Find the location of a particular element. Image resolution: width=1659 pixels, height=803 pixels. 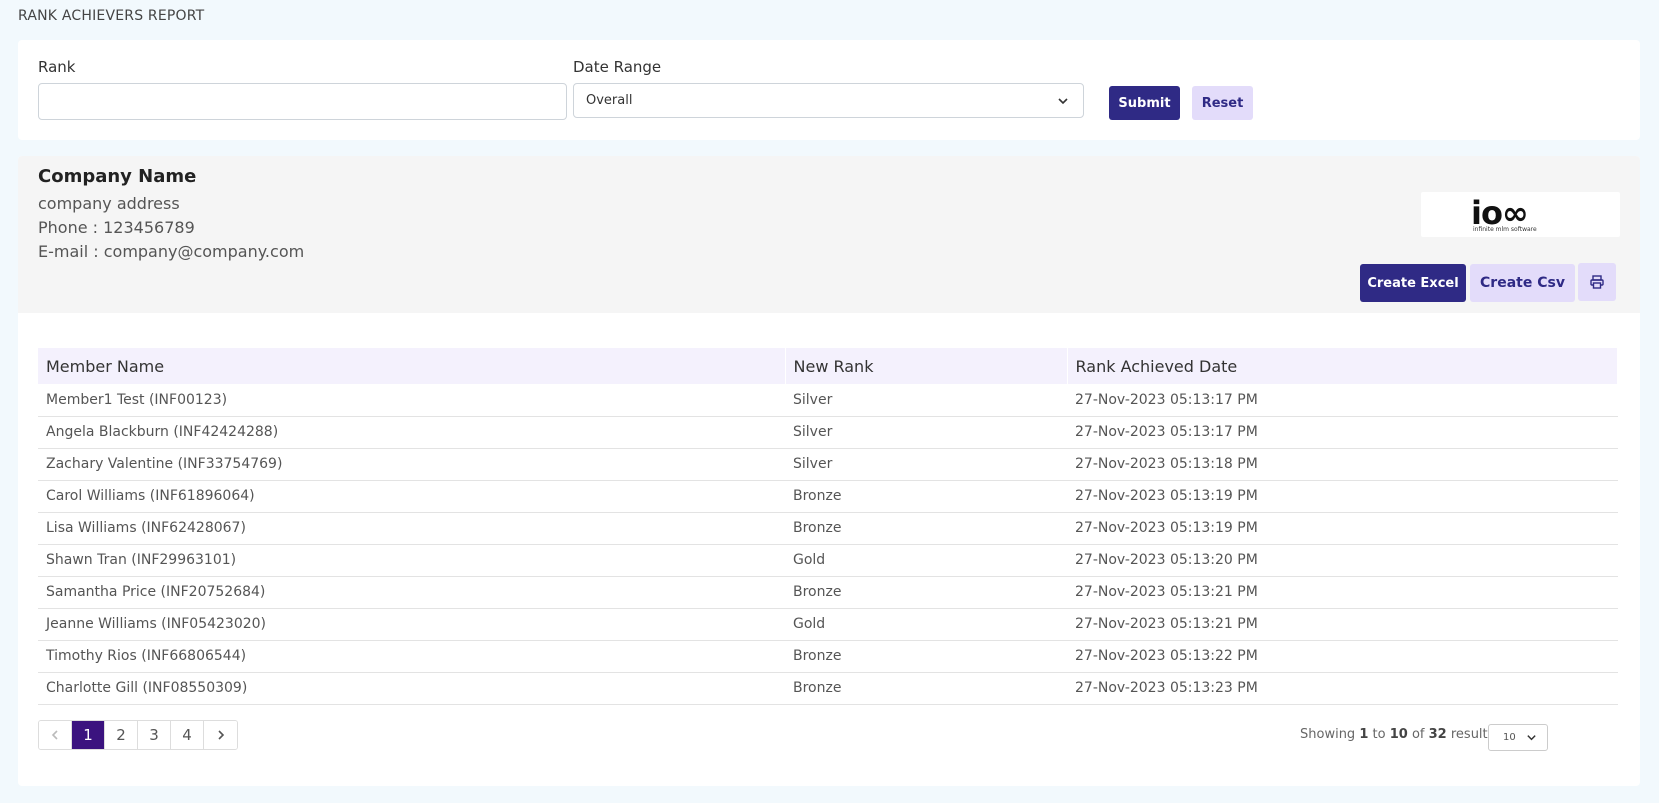

print-icon is located at coordinates (1597, 282).